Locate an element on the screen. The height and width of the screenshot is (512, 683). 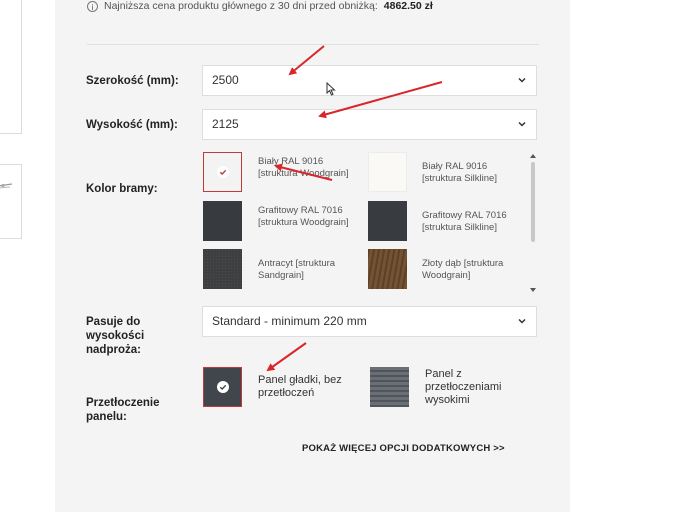
swatch-scrollbar is located at coordinates (533, 223).